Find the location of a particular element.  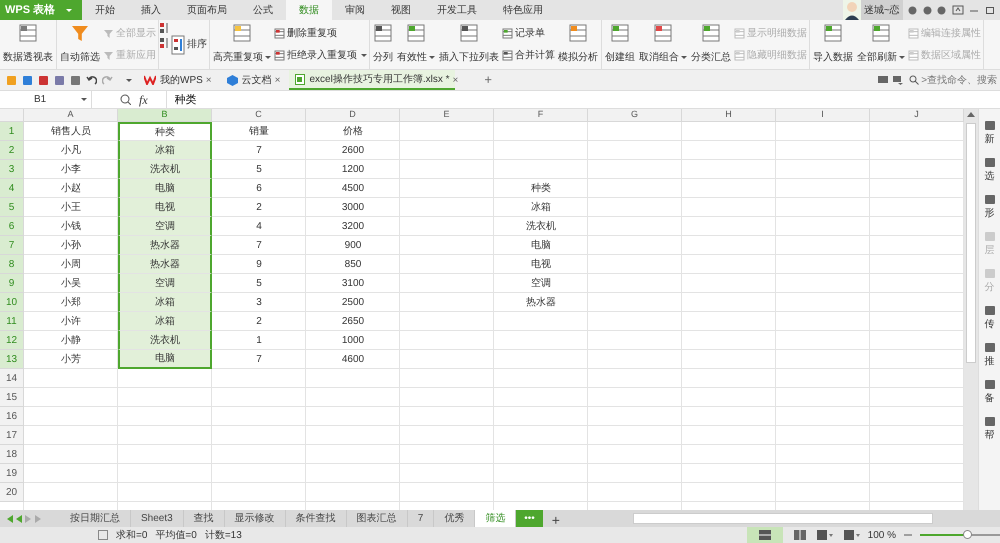

cell: 850 is located at coordinates (353, 264).